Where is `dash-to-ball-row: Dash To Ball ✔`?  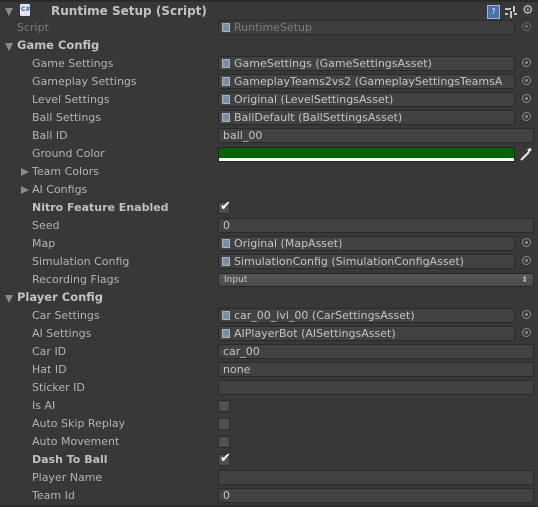 dash-to-ball-row: Dash To Ball ✔ is located at coordinates (269, 460).